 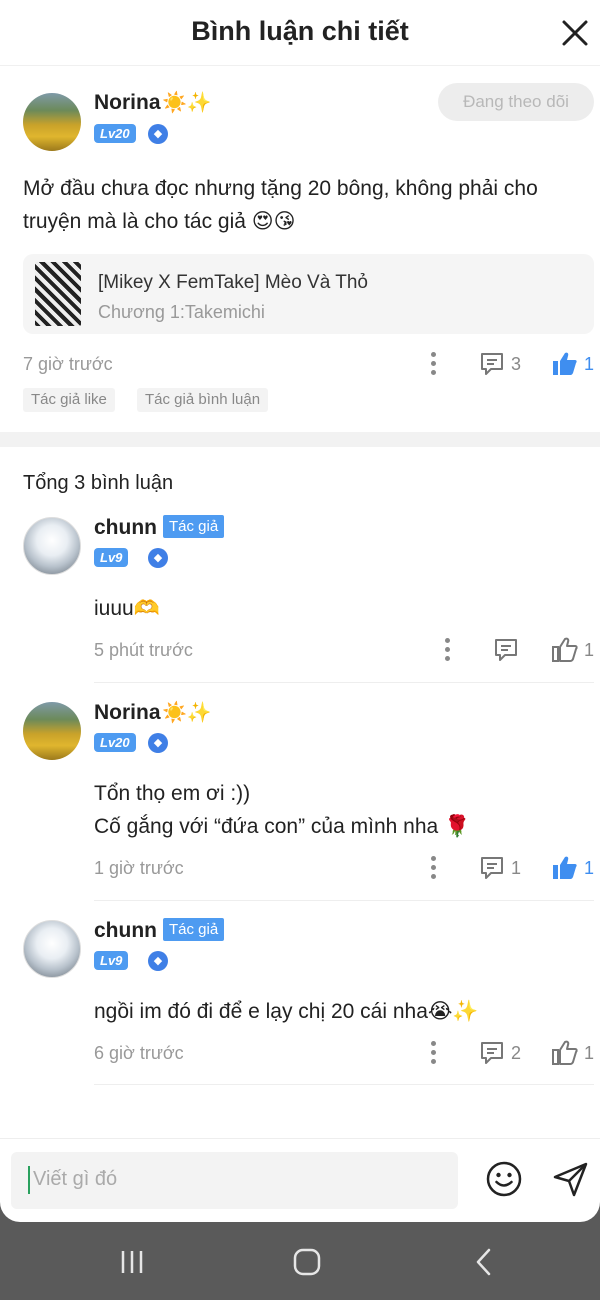 What do you see at coordinates (300, 1138) in the screenshot?
I see `composer-divider` at bounding box center [300, 1138].